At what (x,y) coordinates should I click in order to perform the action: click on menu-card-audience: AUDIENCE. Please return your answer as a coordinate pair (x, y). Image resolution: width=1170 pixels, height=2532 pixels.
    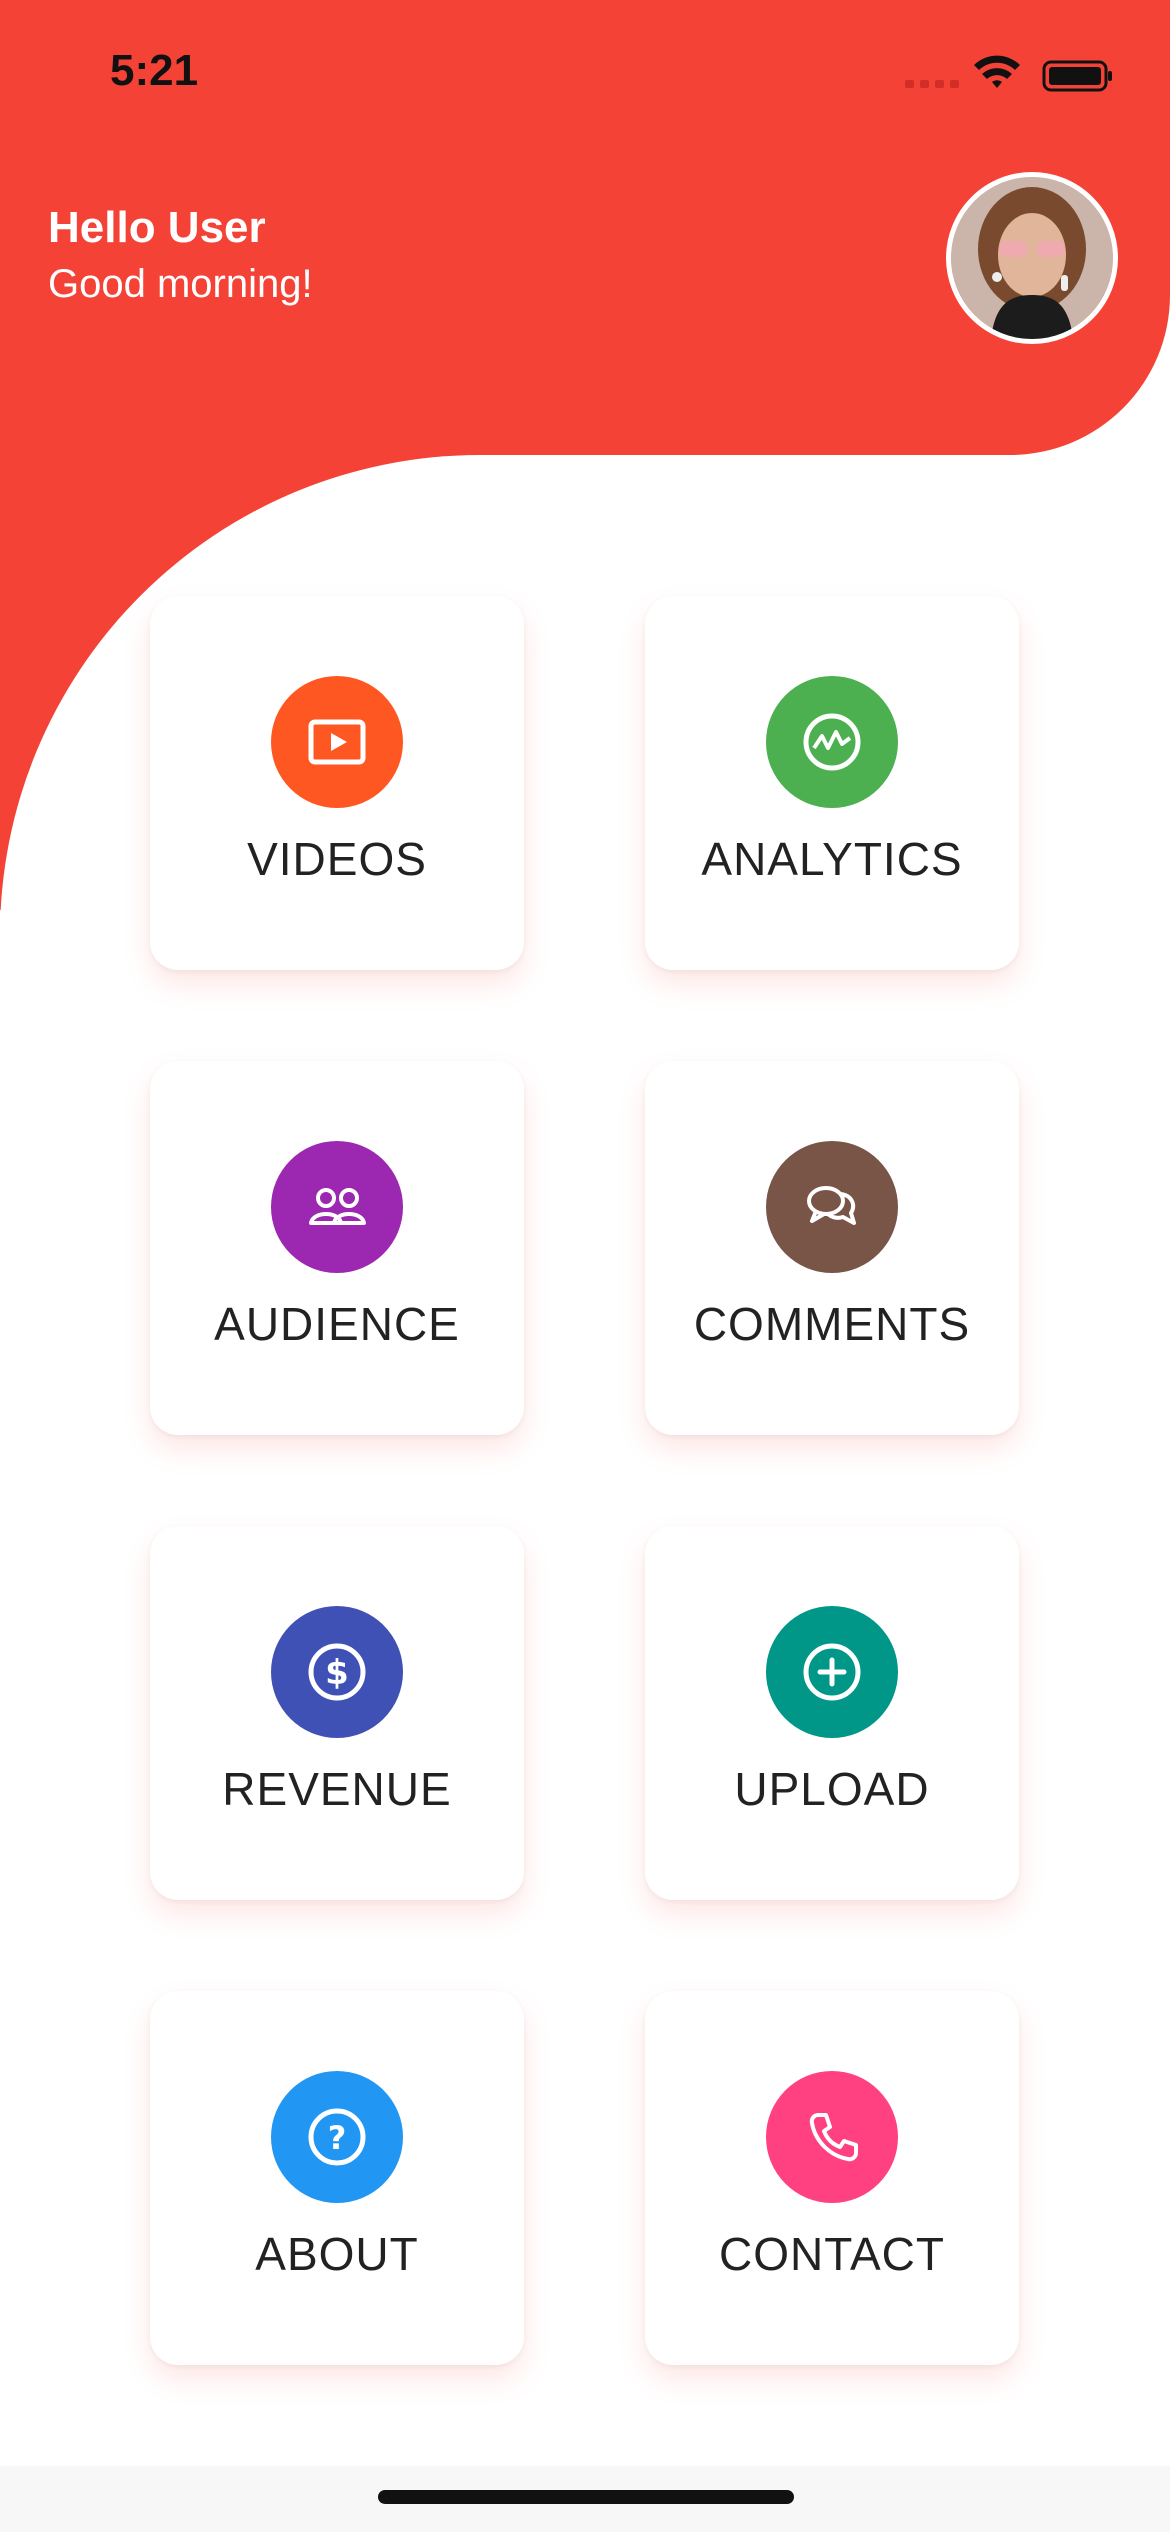
    Looking at the image, I should click on (337, 1248).